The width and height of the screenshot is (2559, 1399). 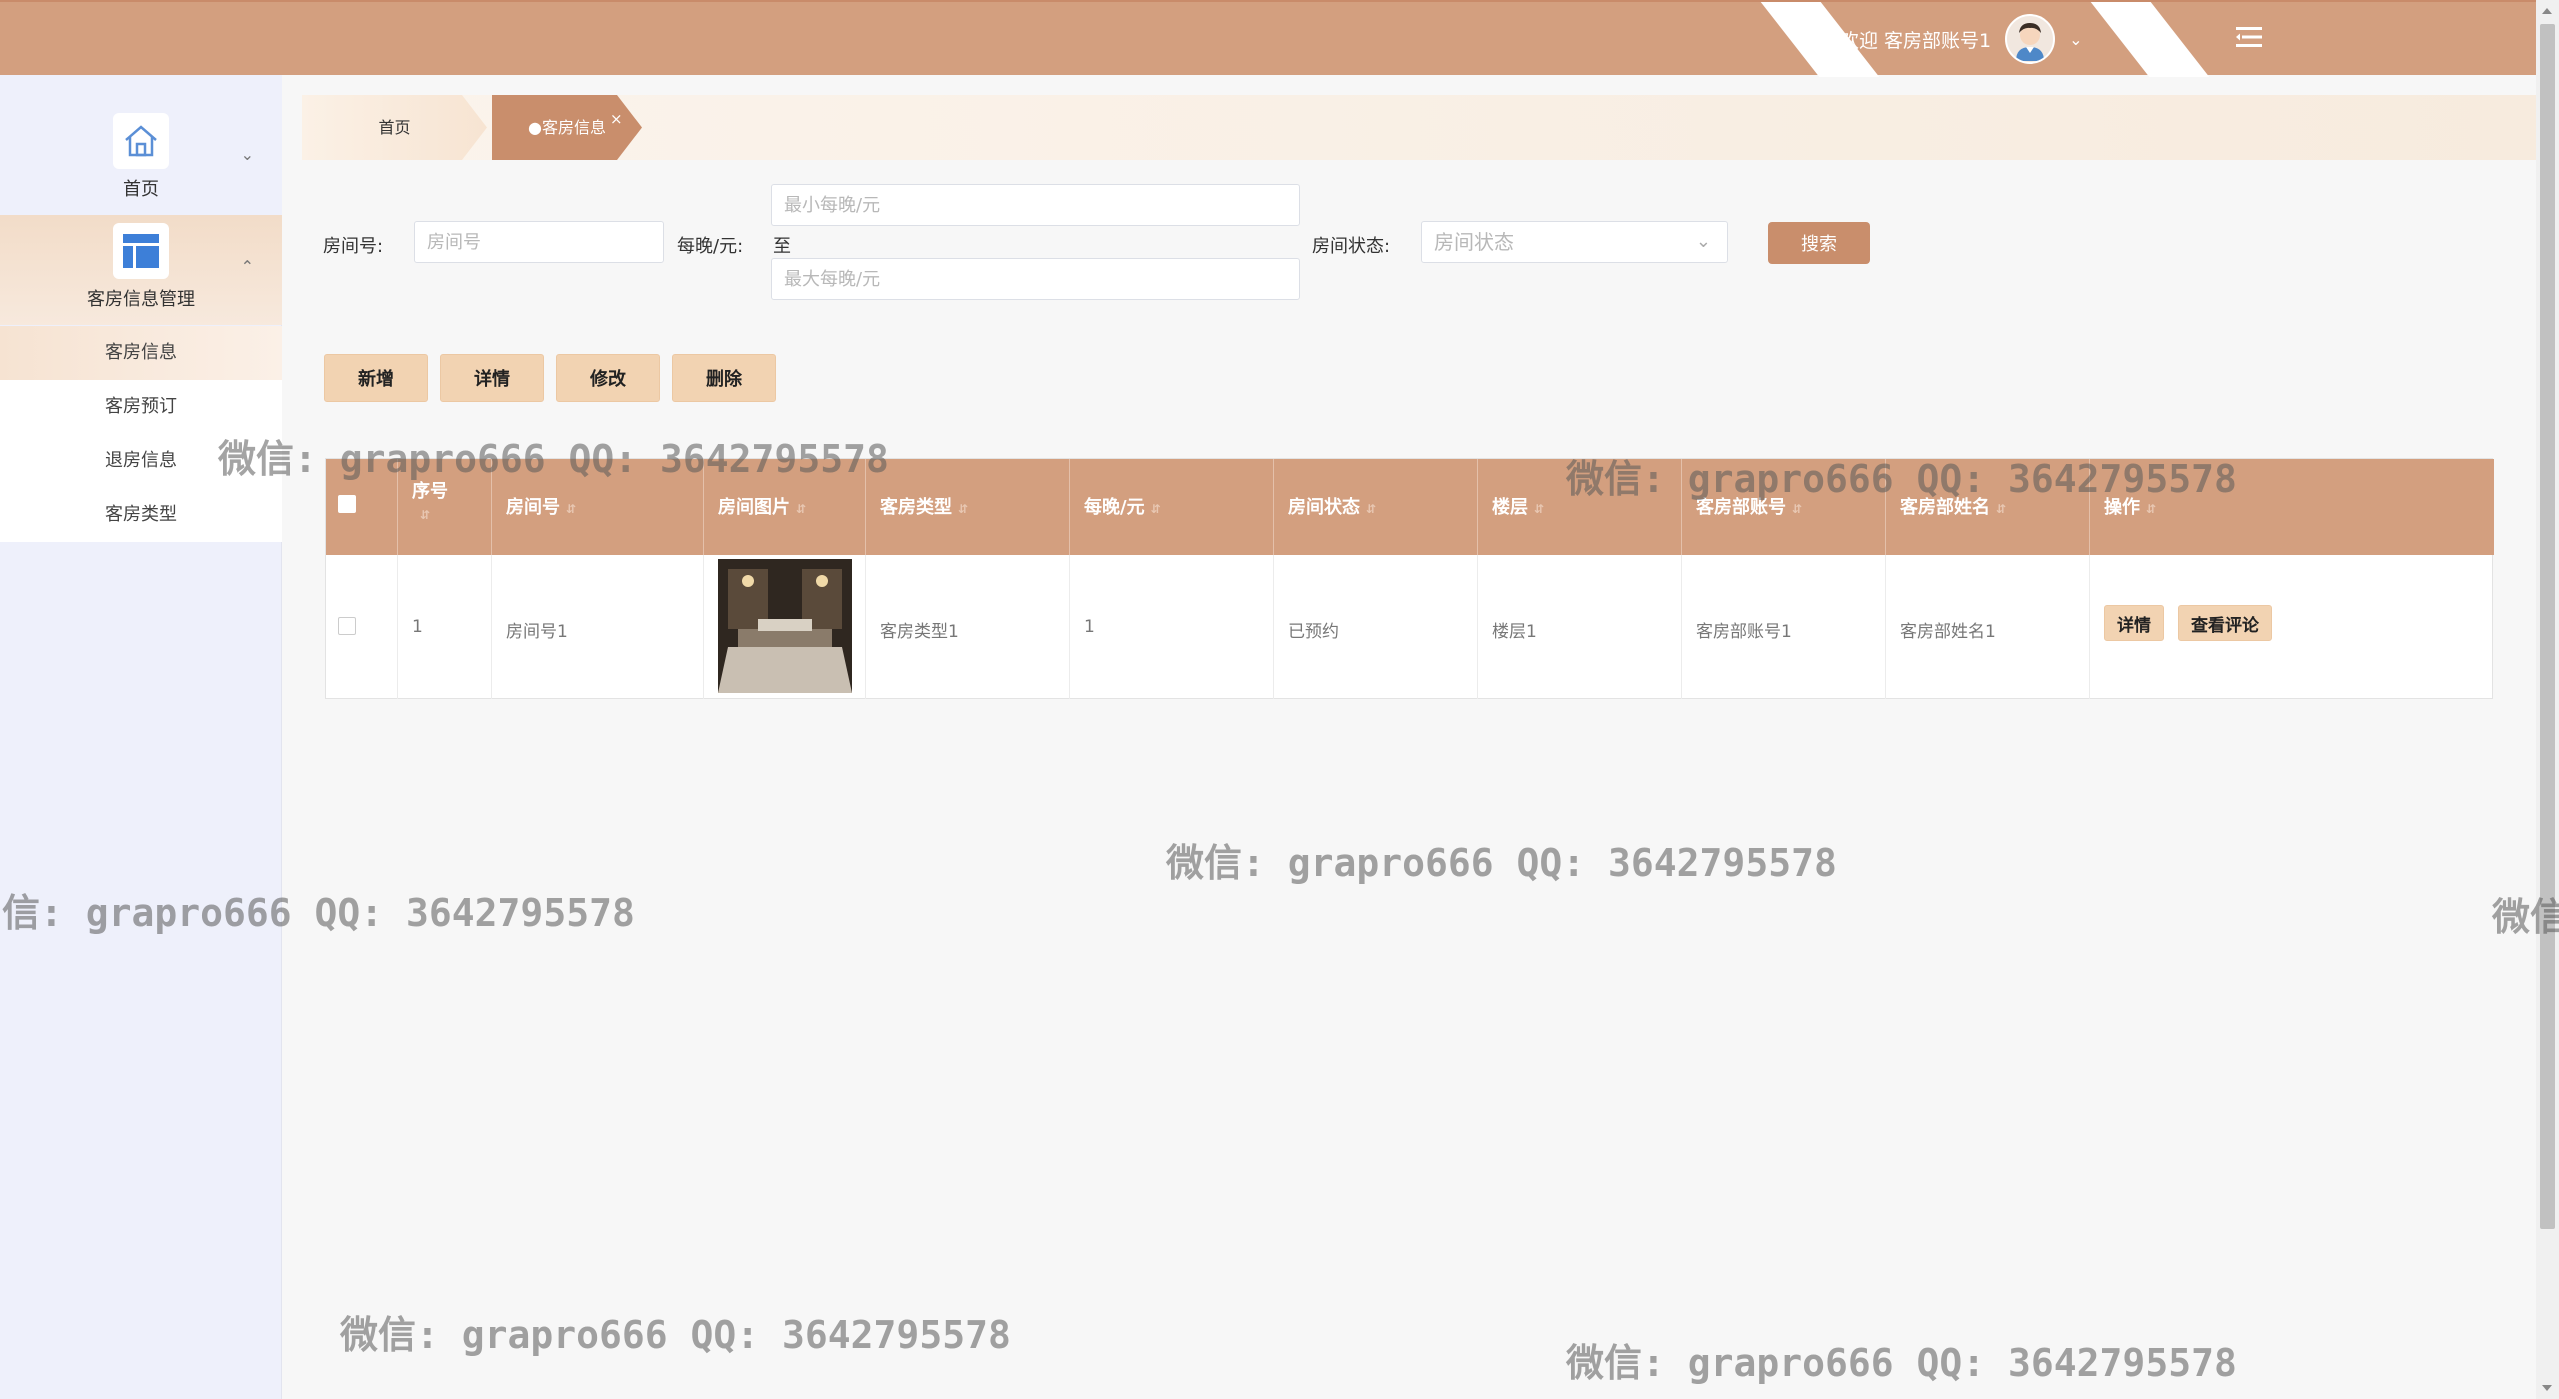 What do you see at coordinates (141, 299) in the screenshot?
I see `sidebar-group-label: 客房信息管理` at bounding box center [141, 299].